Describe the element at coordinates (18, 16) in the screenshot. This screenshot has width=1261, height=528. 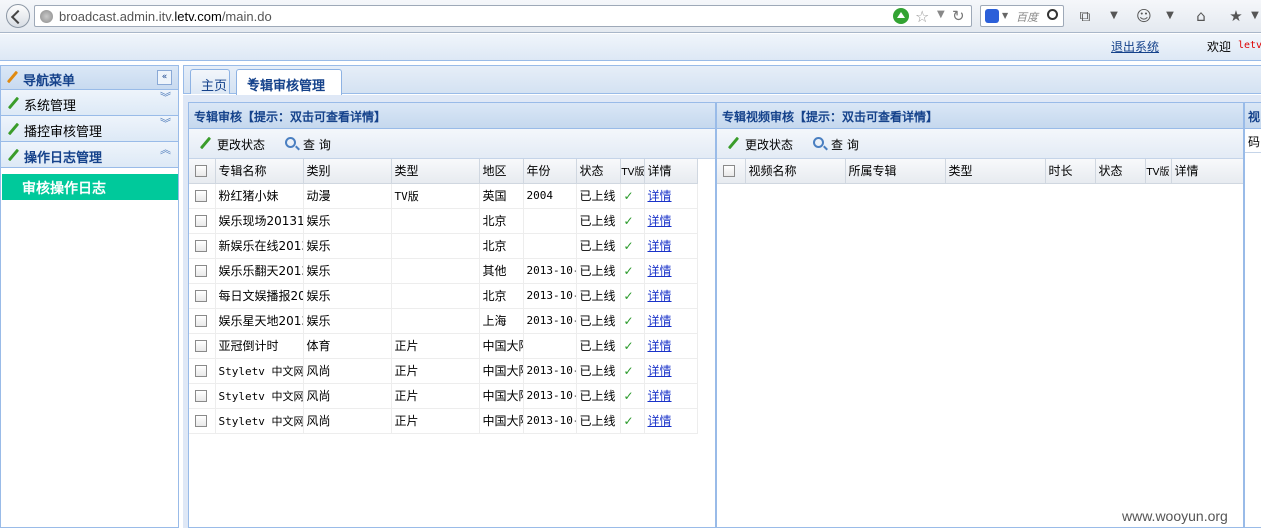
I see `back-button` at that location.